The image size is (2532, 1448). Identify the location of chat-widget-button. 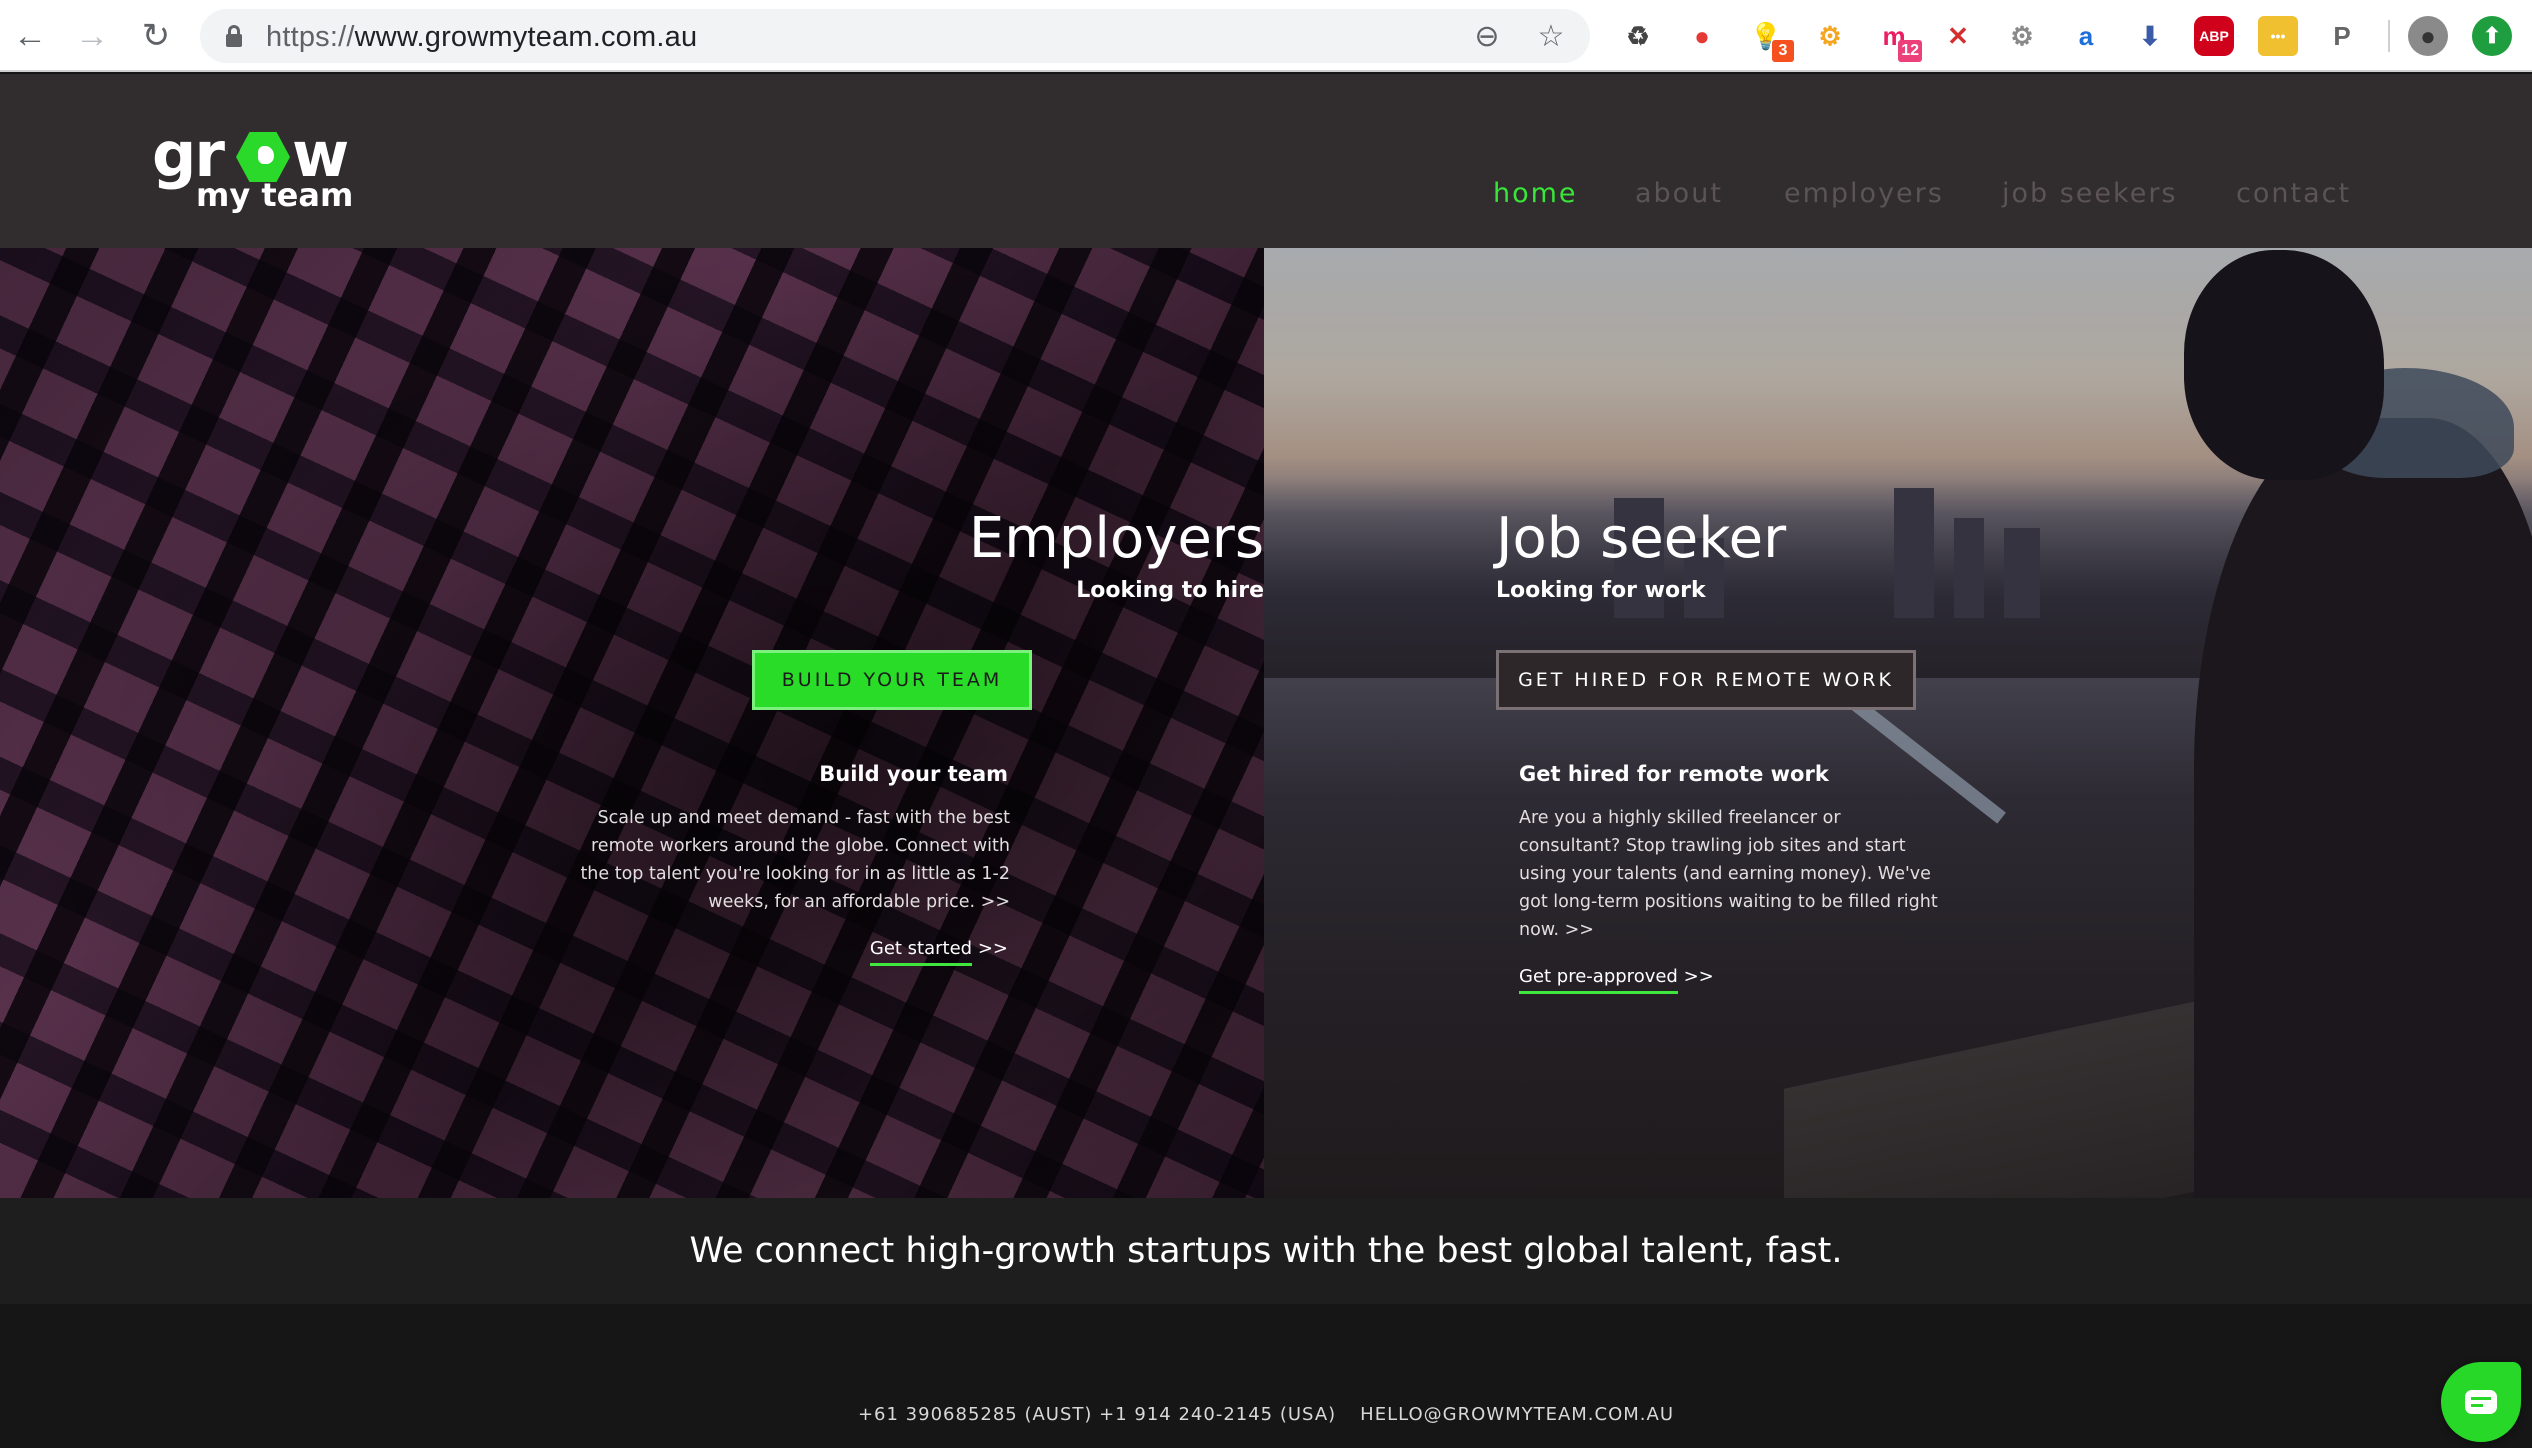
(2481, 1402).